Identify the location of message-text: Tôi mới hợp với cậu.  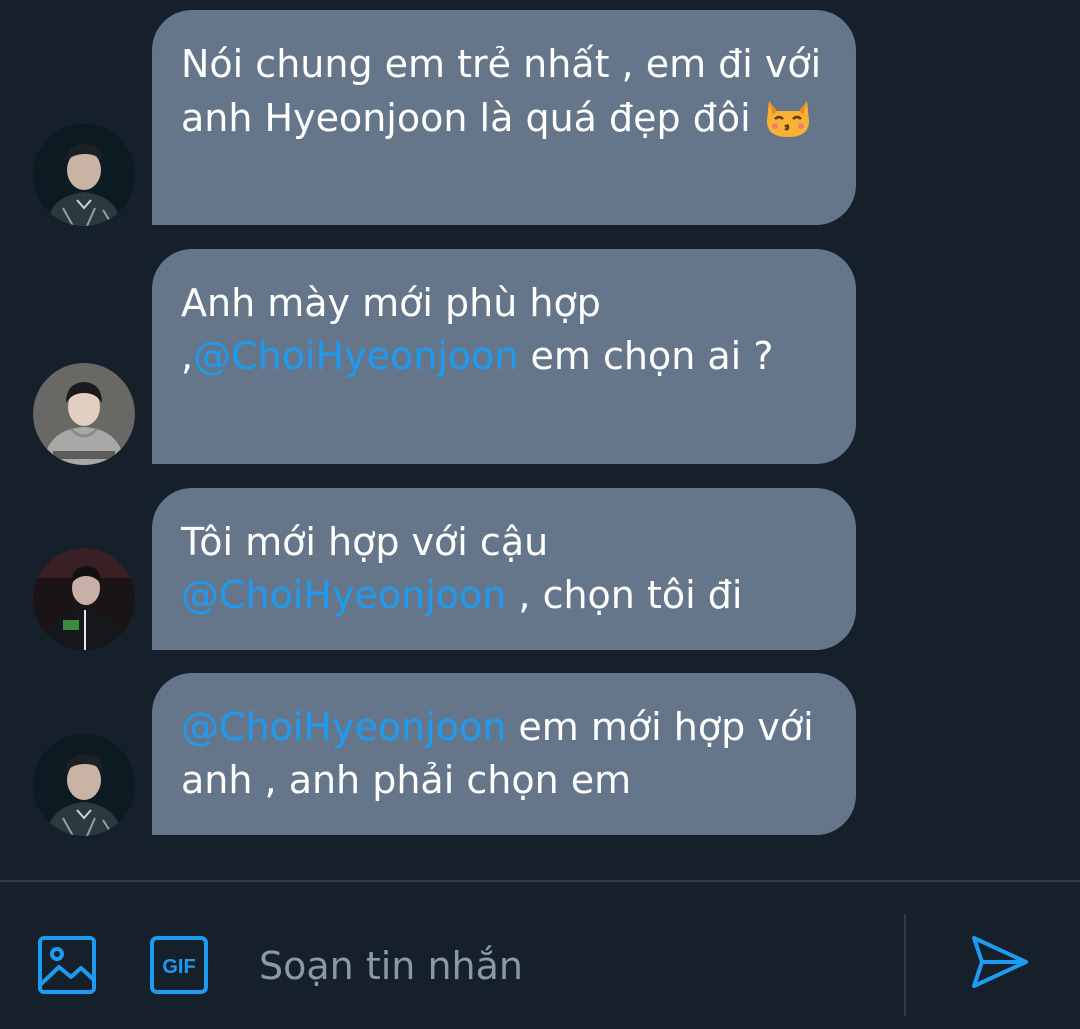
(365, 542).